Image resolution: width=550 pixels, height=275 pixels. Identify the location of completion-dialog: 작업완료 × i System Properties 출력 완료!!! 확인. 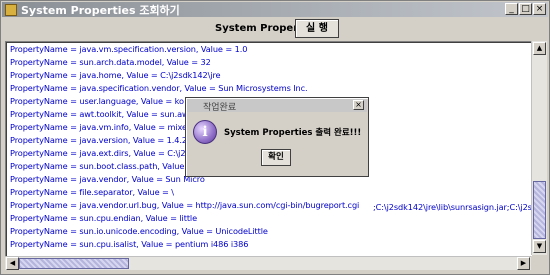
(277, 137).